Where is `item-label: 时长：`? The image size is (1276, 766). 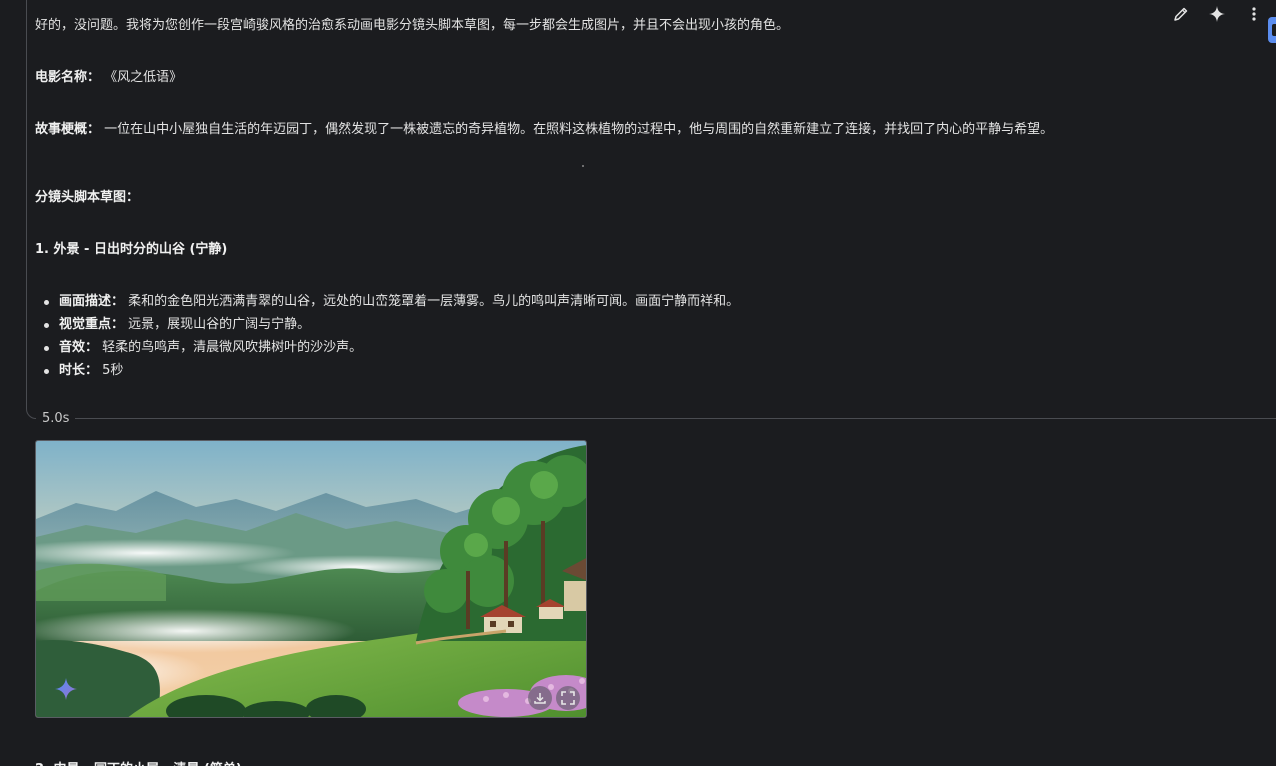 item-label: 时长： is located at coordinates (79, 370).